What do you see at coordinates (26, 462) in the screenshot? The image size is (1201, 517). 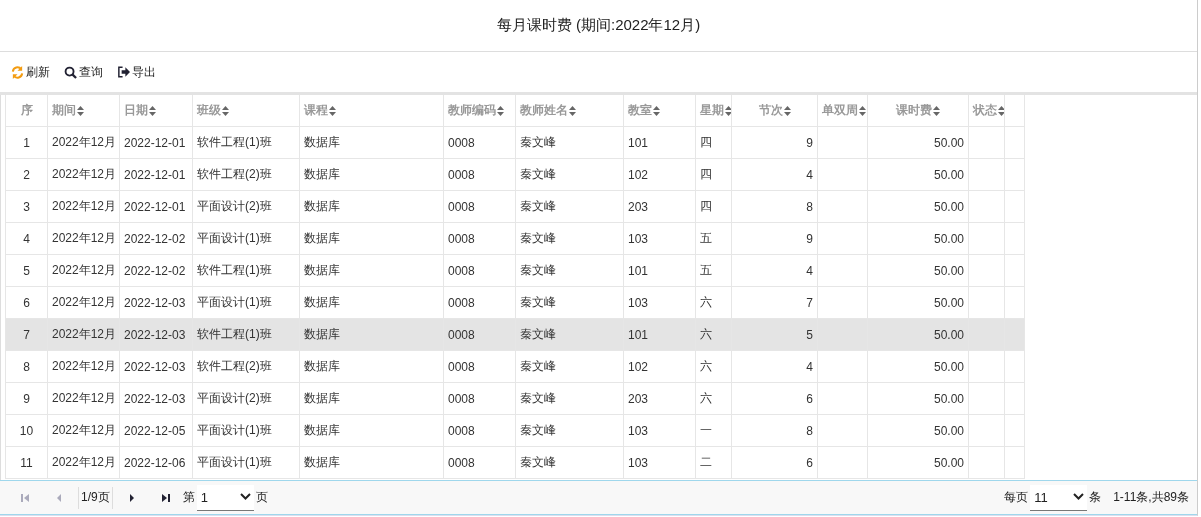 I see `table-cell: 11` at bounding box center [26, 462].